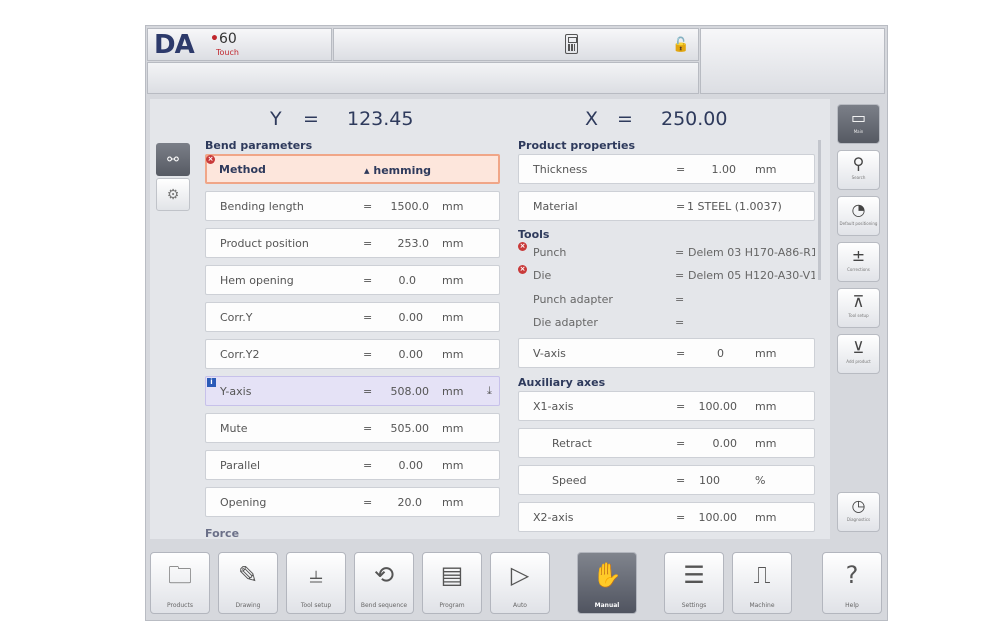  I want to click on x2-axis-field: X2-axis = 100.00 mm, so click(666, 517).